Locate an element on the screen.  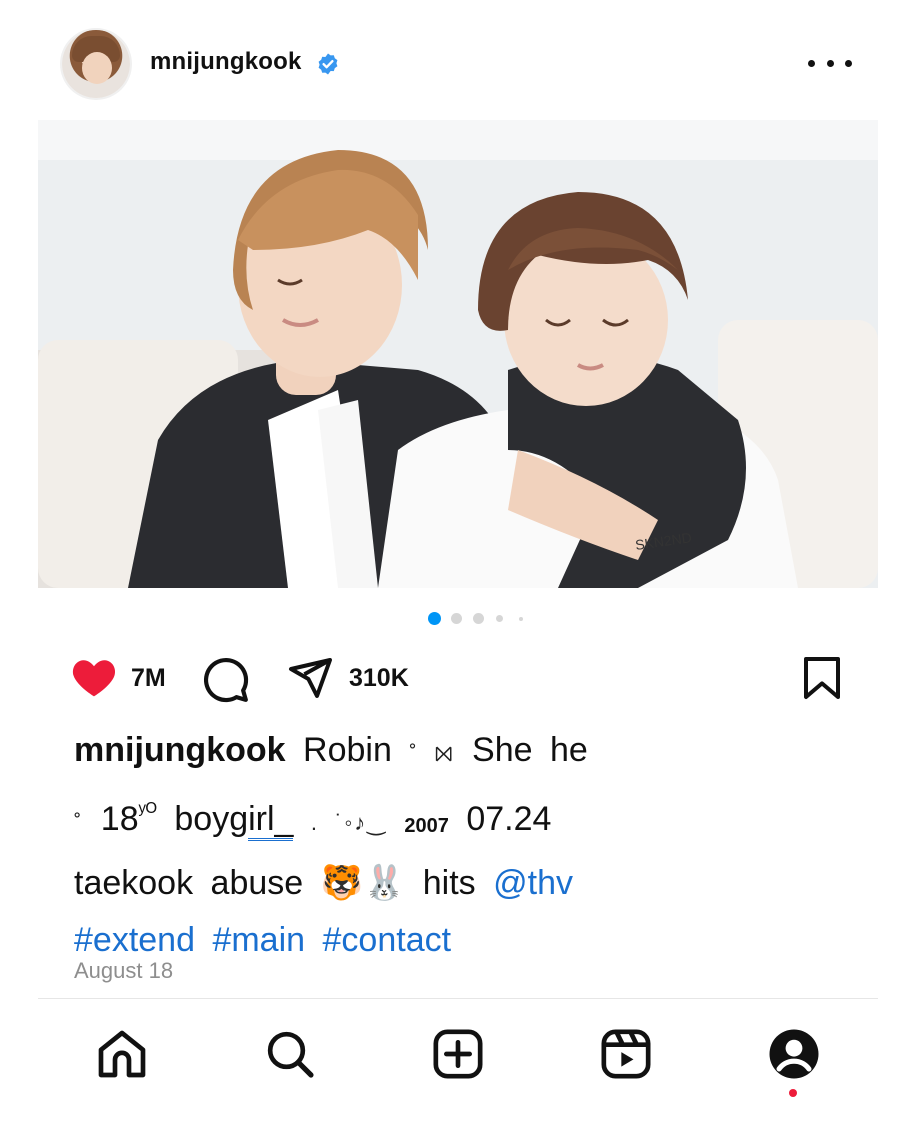
caption-glyph: ˚ ⨝ is located at coordinates (432, 753).